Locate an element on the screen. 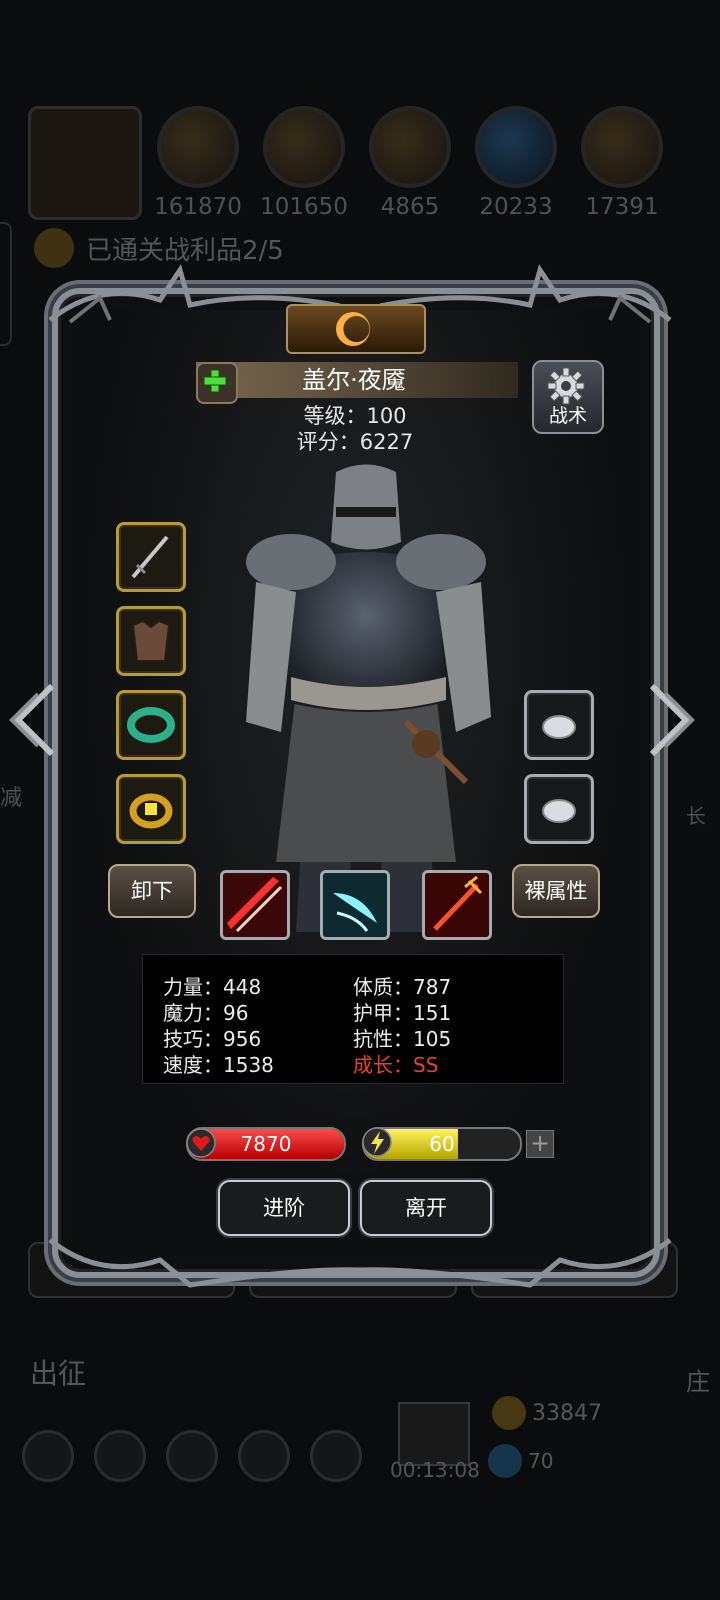 This screenshot has height=1600, width=720. hero-name: 盖尔·夜魇 is located at coordinates (354, 380).